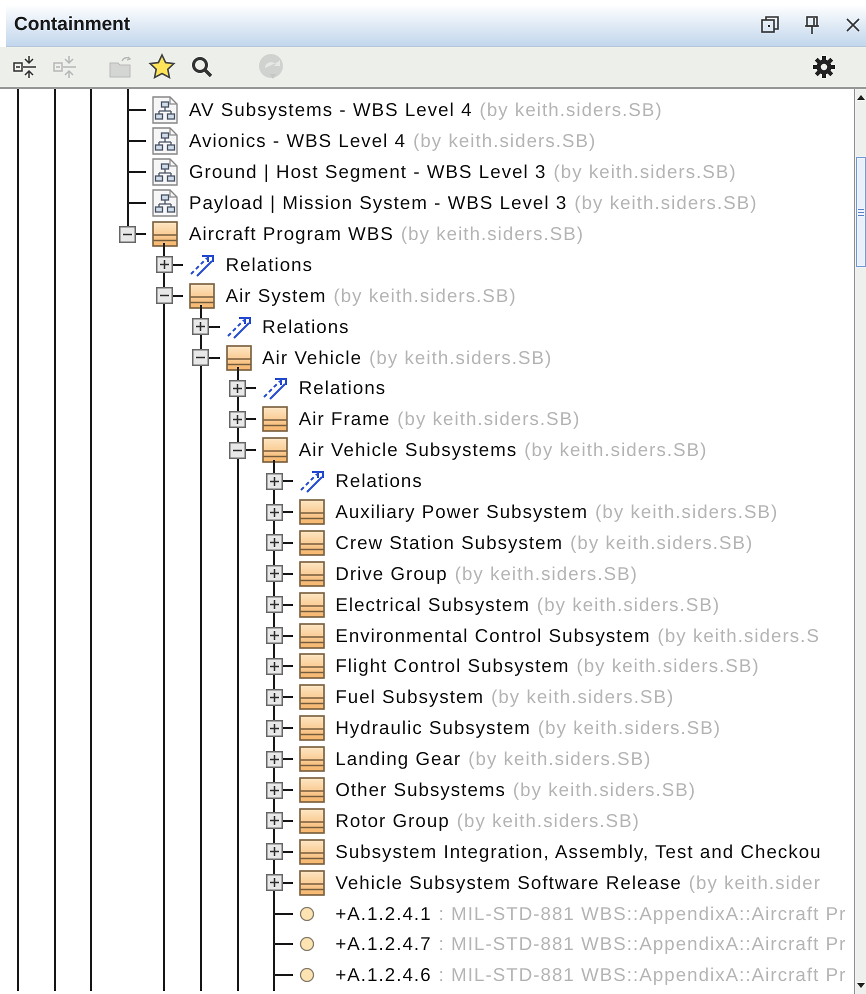  What do you see at coordinates (860, 541) in the screenshot?
I see `scrollbar` at bounding box center [860, 541].